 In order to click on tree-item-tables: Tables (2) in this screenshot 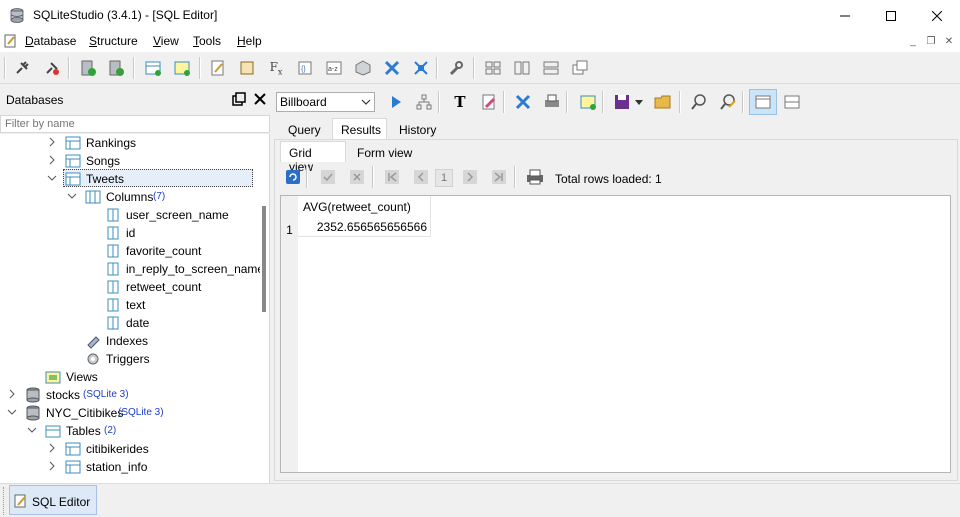, I will do `click(127, 431)`.